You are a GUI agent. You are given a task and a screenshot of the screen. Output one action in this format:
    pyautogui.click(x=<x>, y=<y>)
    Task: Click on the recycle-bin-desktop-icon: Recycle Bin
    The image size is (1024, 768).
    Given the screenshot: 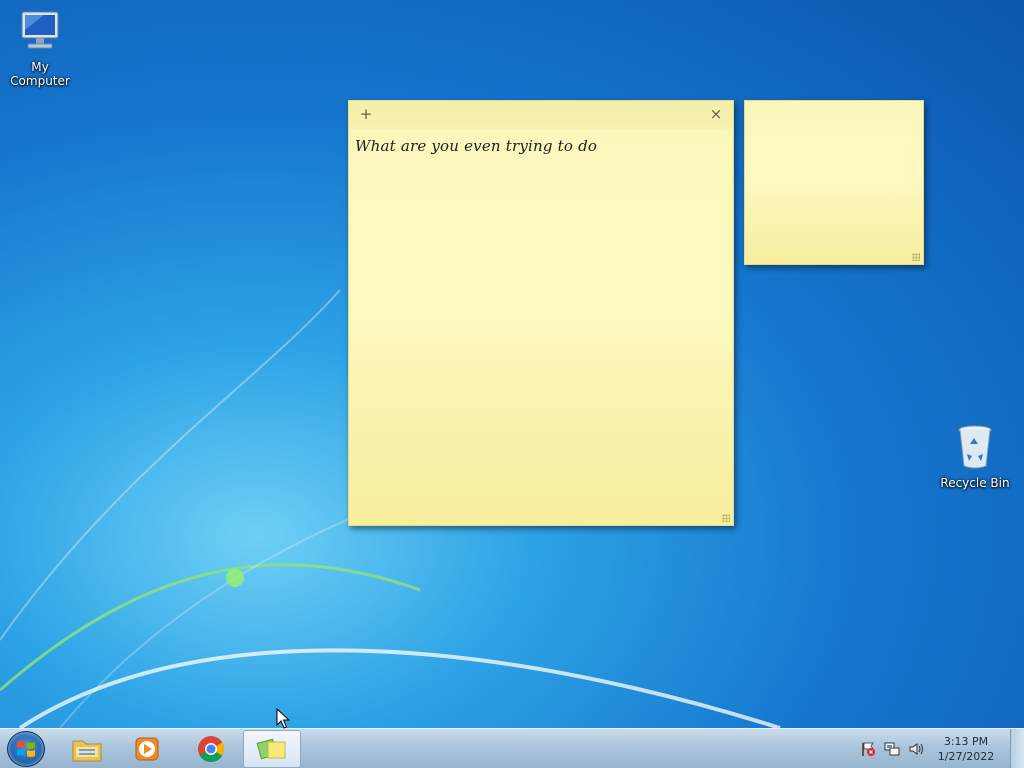 What is the action you would take?
    pyautogui.click(x=975, y=457)
    